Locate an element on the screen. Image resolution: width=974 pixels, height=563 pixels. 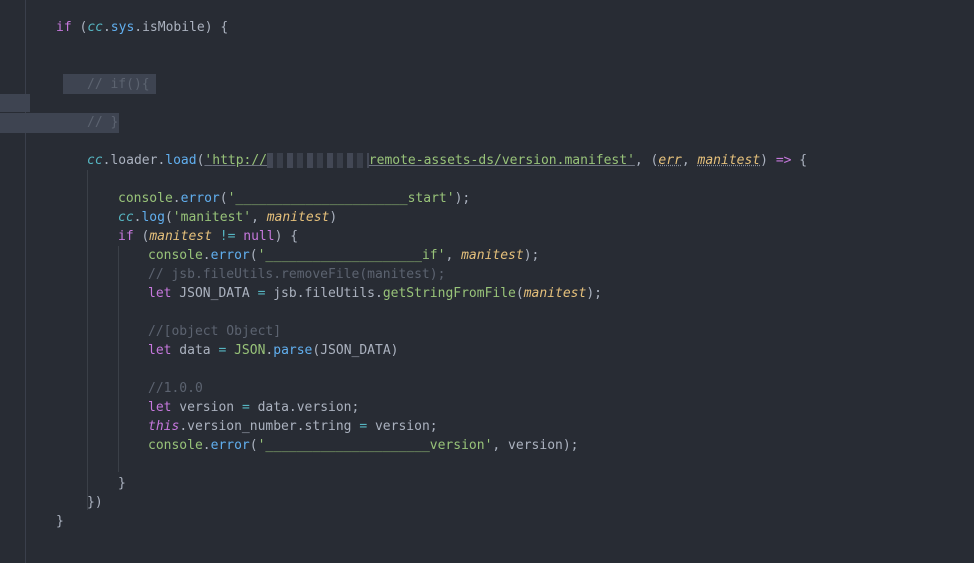
gutter-divider is located at coordinates (25, 281).